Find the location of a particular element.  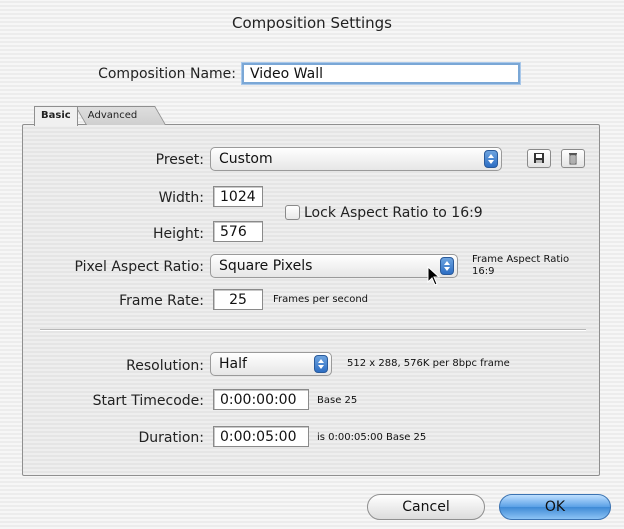

duration-field: 0:00:05:00 is located at coordinates (261, 436).